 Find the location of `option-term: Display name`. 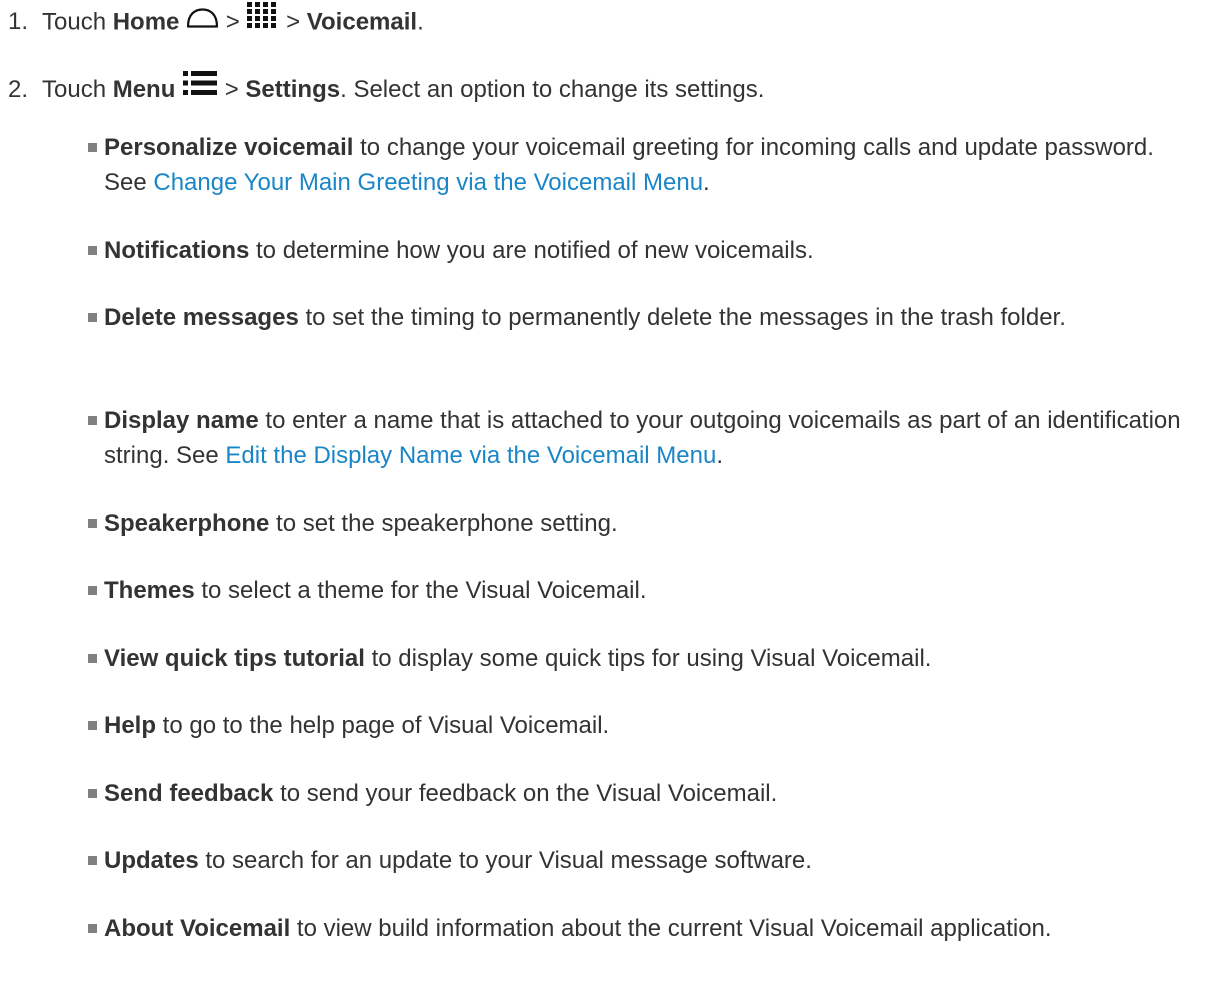

option-term: Display name is located at coordinates (181, 420).